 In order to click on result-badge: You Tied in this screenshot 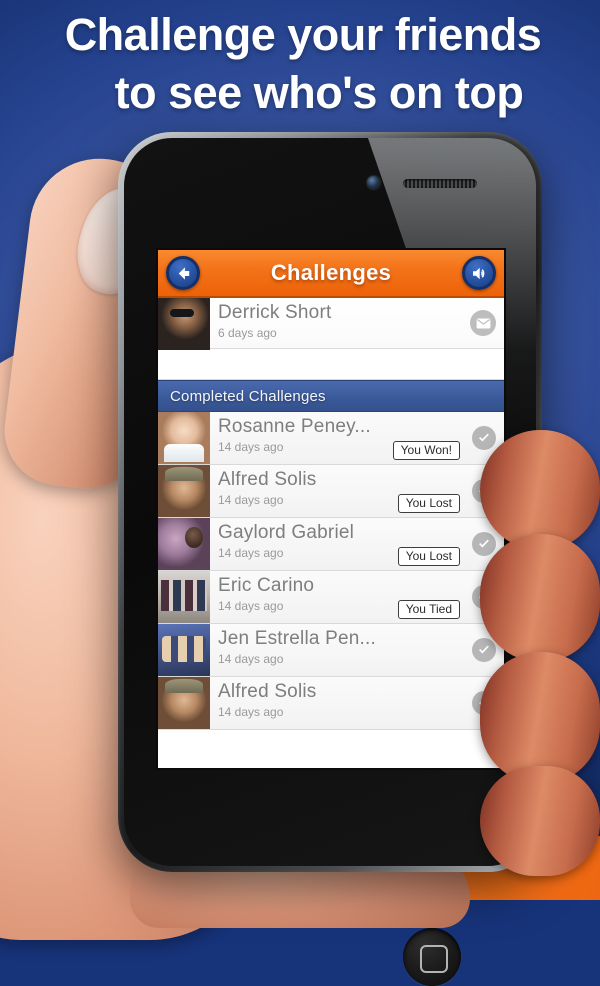, I will do `click(428, 609)`.